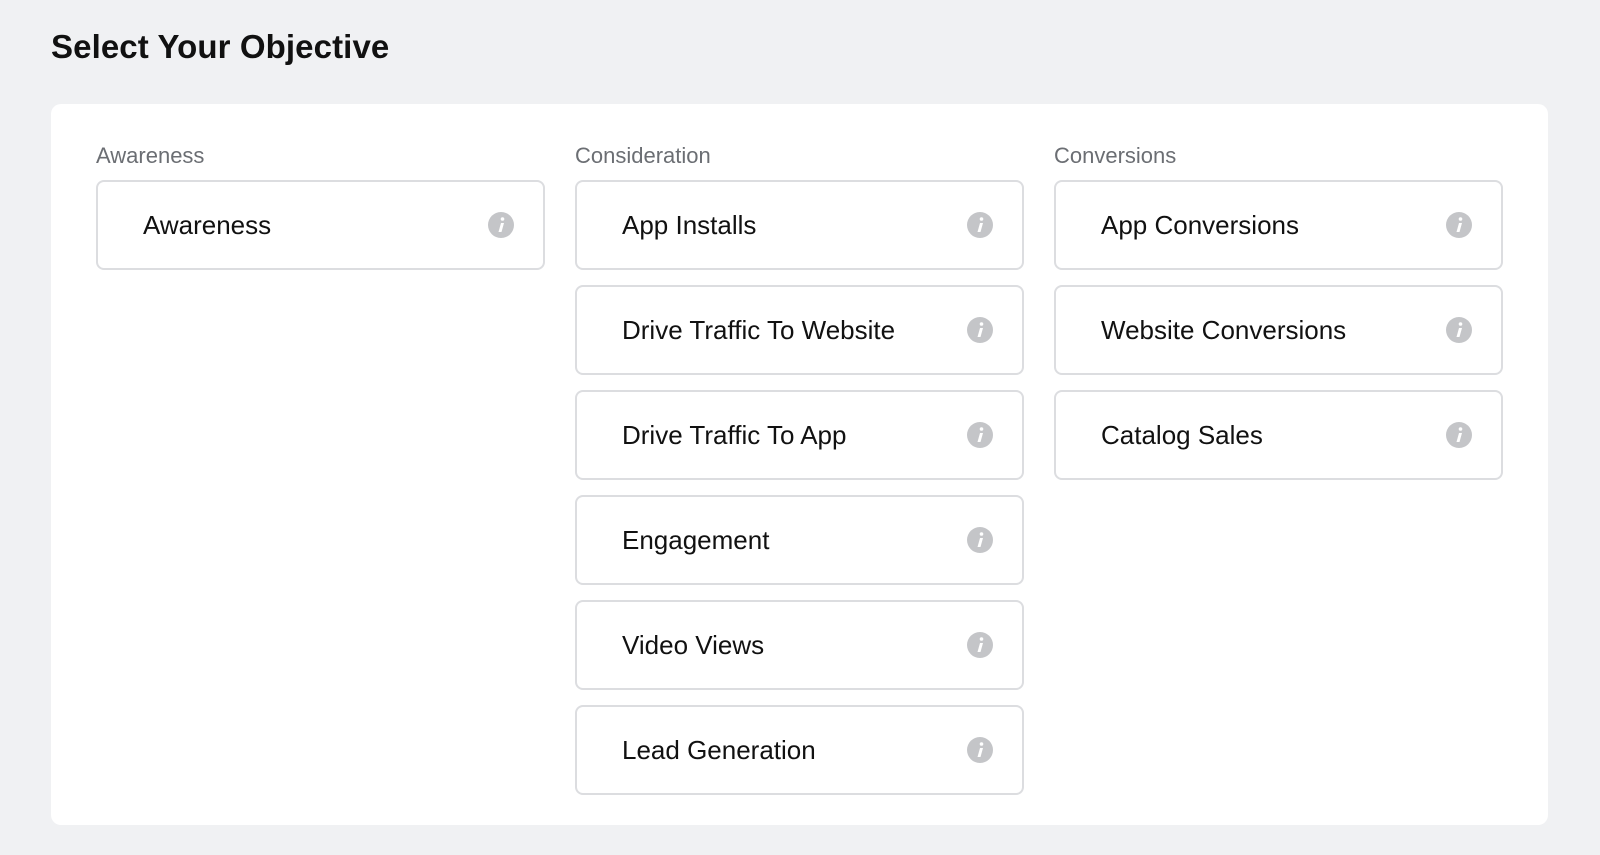 This screenshot has height=855, width=1600. I want to click on option-label: Catalog Sales, so click(1182, 434).